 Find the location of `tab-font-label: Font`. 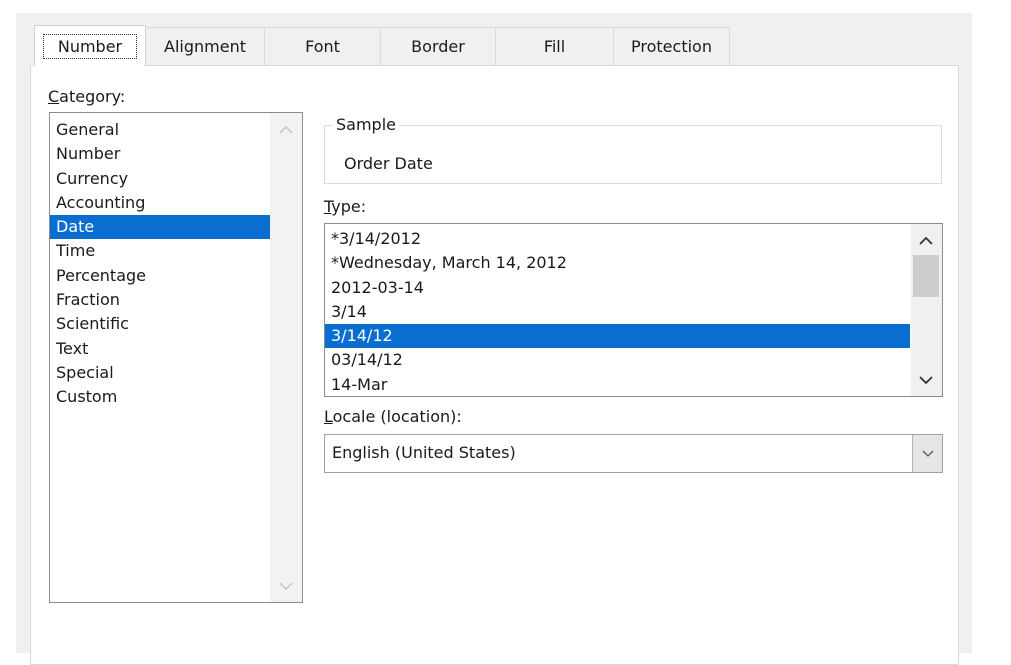

tab-font-label: Font is located at coordinates (322, 46).